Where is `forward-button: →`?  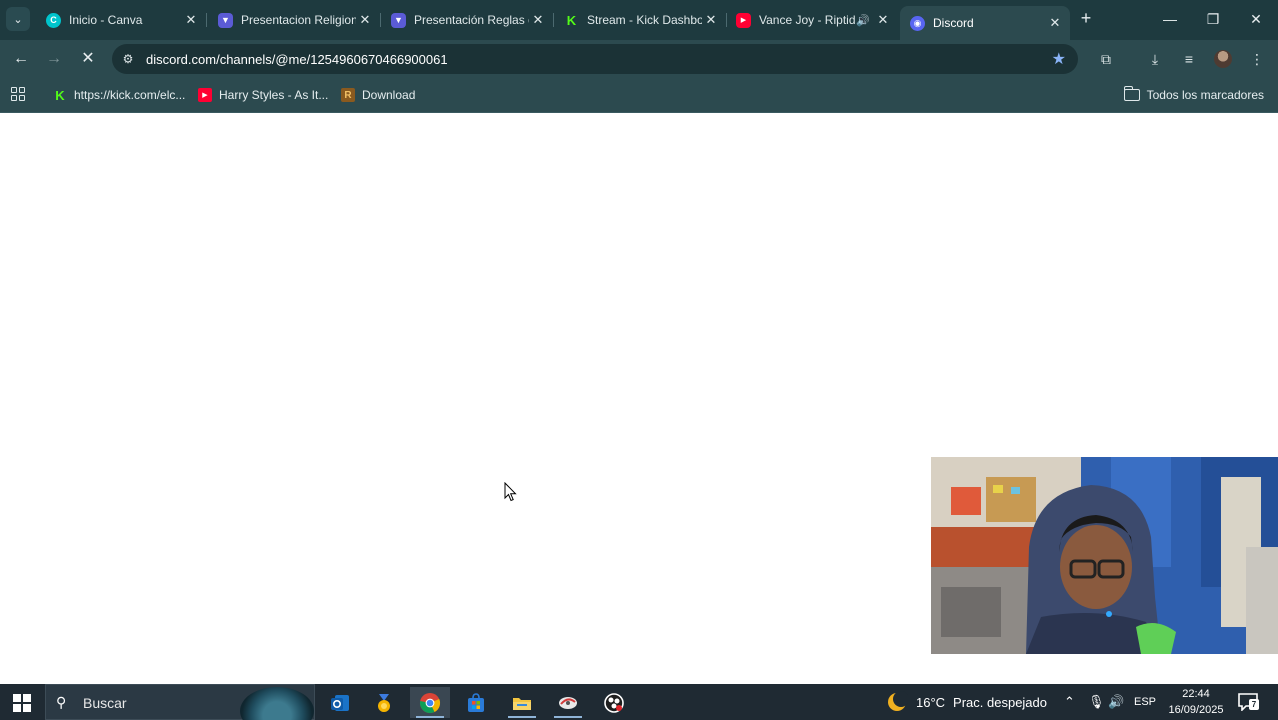 forward-button: → is located at coordinates (54, 59).